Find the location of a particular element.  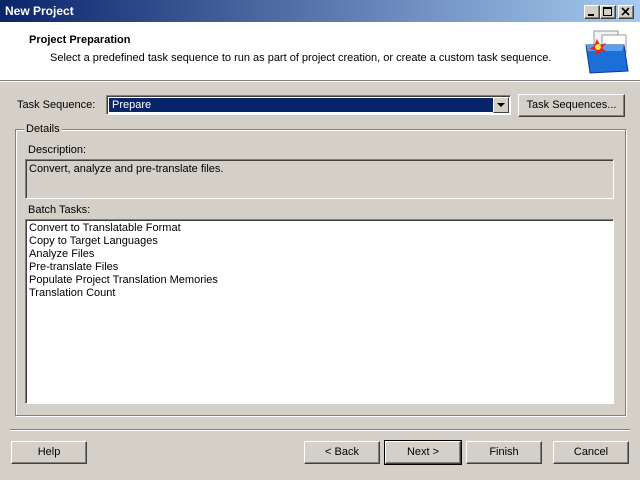

close-button is located at coordinates (626, 12).